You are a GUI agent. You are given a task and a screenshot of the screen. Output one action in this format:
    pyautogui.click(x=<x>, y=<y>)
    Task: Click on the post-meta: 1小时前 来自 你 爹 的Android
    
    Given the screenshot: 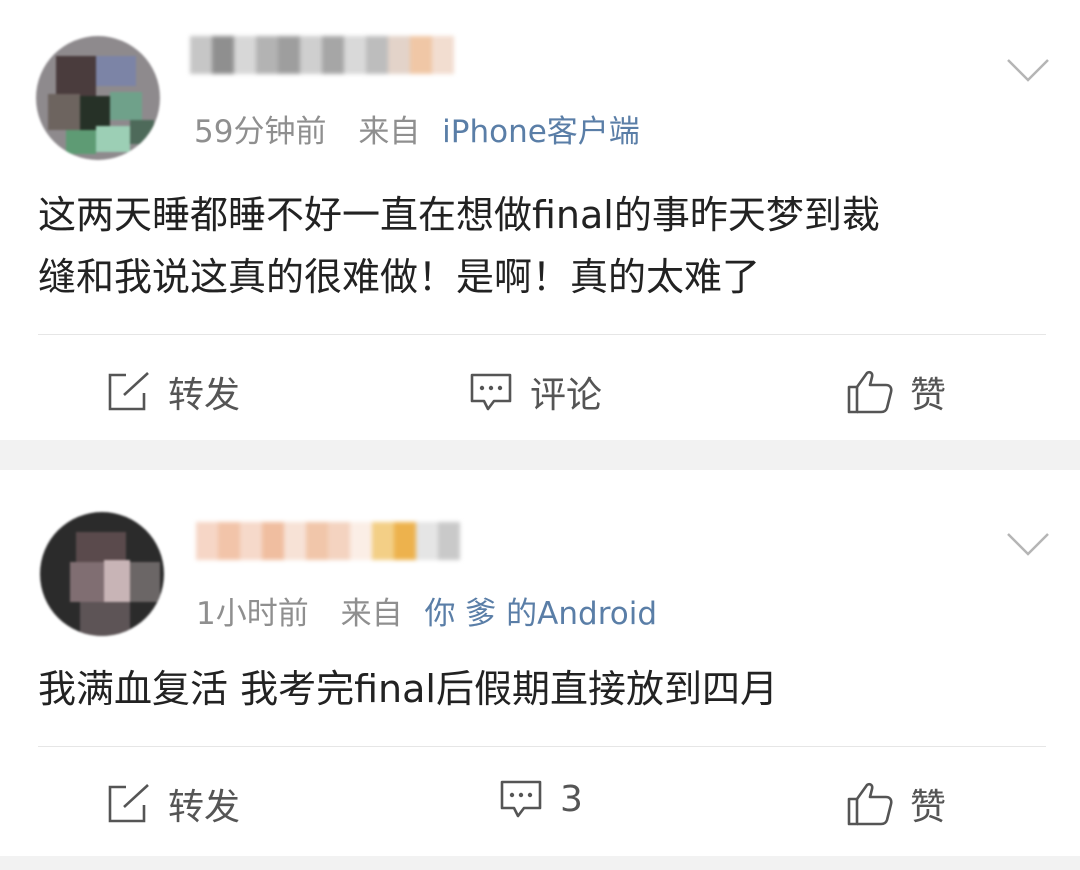 What is the action you would take?
    pyautogui.click(x=426, y=610)
    